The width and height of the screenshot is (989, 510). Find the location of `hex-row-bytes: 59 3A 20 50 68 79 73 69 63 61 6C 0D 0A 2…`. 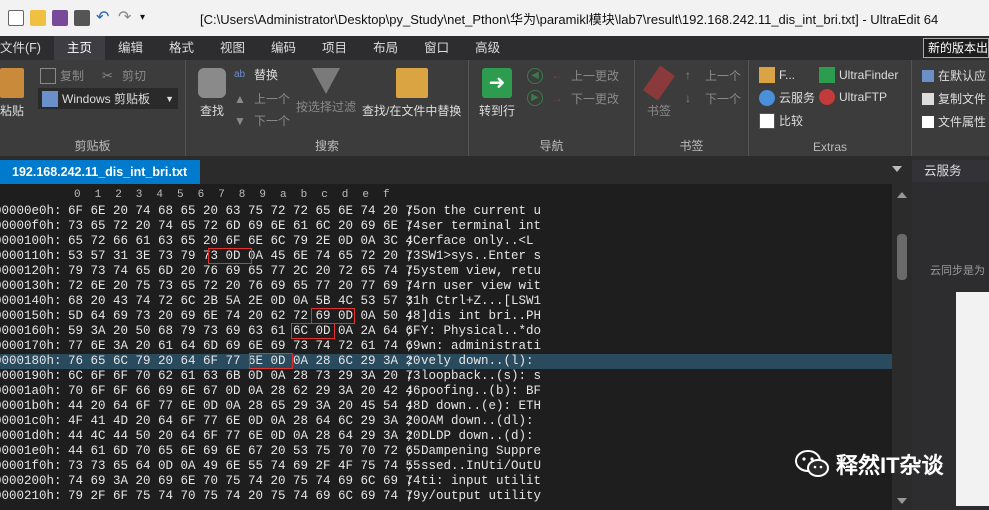

hex-row-bytes: 59 3A 20 50 68 79 73 69 63 61 6C 0D 0A 2… is located at coordinates (244, 331).